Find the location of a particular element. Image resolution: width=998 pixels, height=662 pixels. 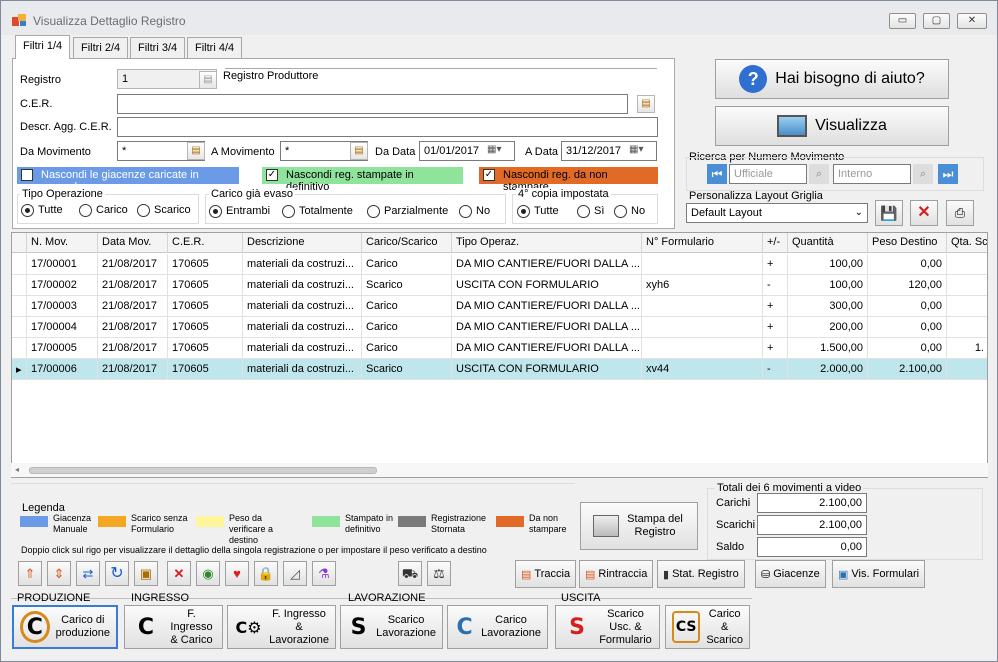

radio-no: No is located at coordinates (474, 212).